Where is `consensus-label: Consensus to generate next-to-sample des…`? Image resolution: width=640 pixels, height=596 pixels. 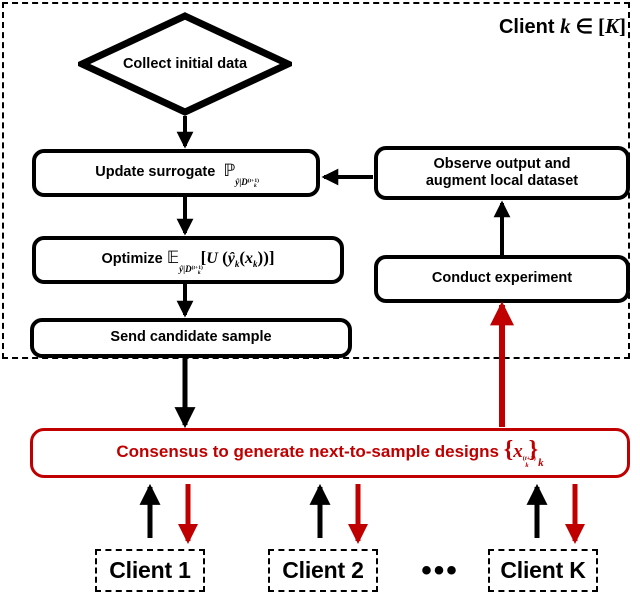 consensus-label: Consensus to generate next-to-sample des… is located at coordinates (307, 451).